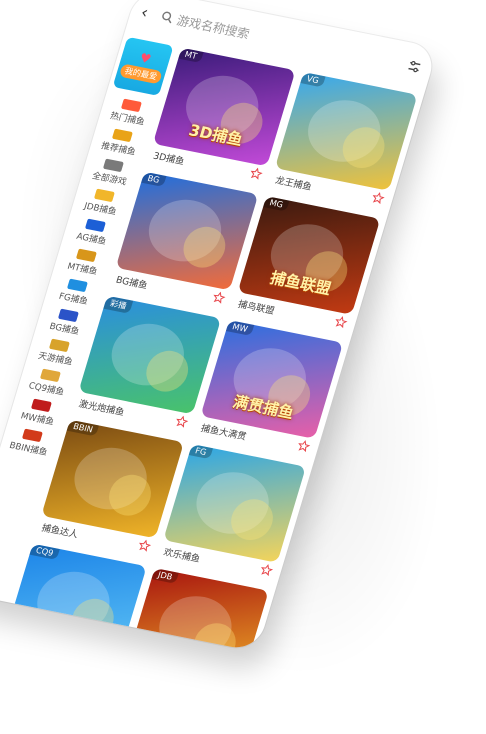 The height and width of the screenshot is (734, 486). I want to click on ag-logo-icon, so click(95, 225).